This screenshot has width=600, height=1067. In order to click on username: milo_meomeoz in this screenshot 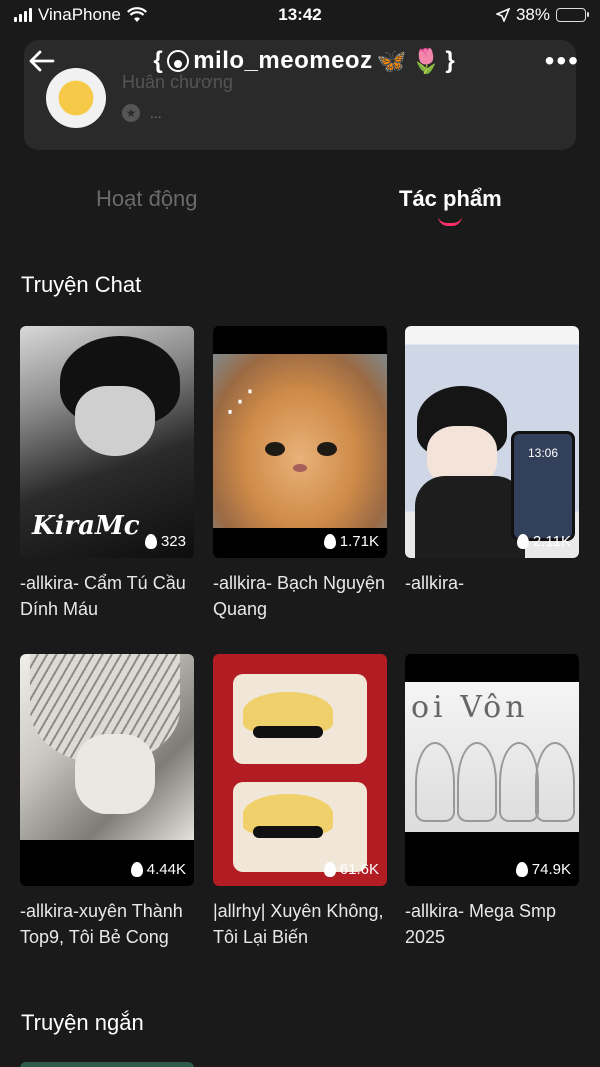, I will do `click(283, 60)`.